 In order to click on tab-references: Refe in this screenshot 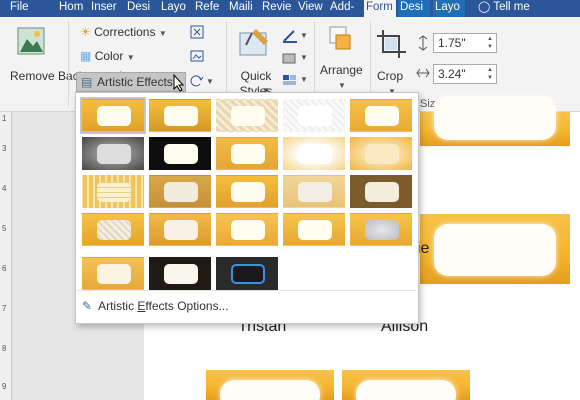, I will do `click(208, 8)`.